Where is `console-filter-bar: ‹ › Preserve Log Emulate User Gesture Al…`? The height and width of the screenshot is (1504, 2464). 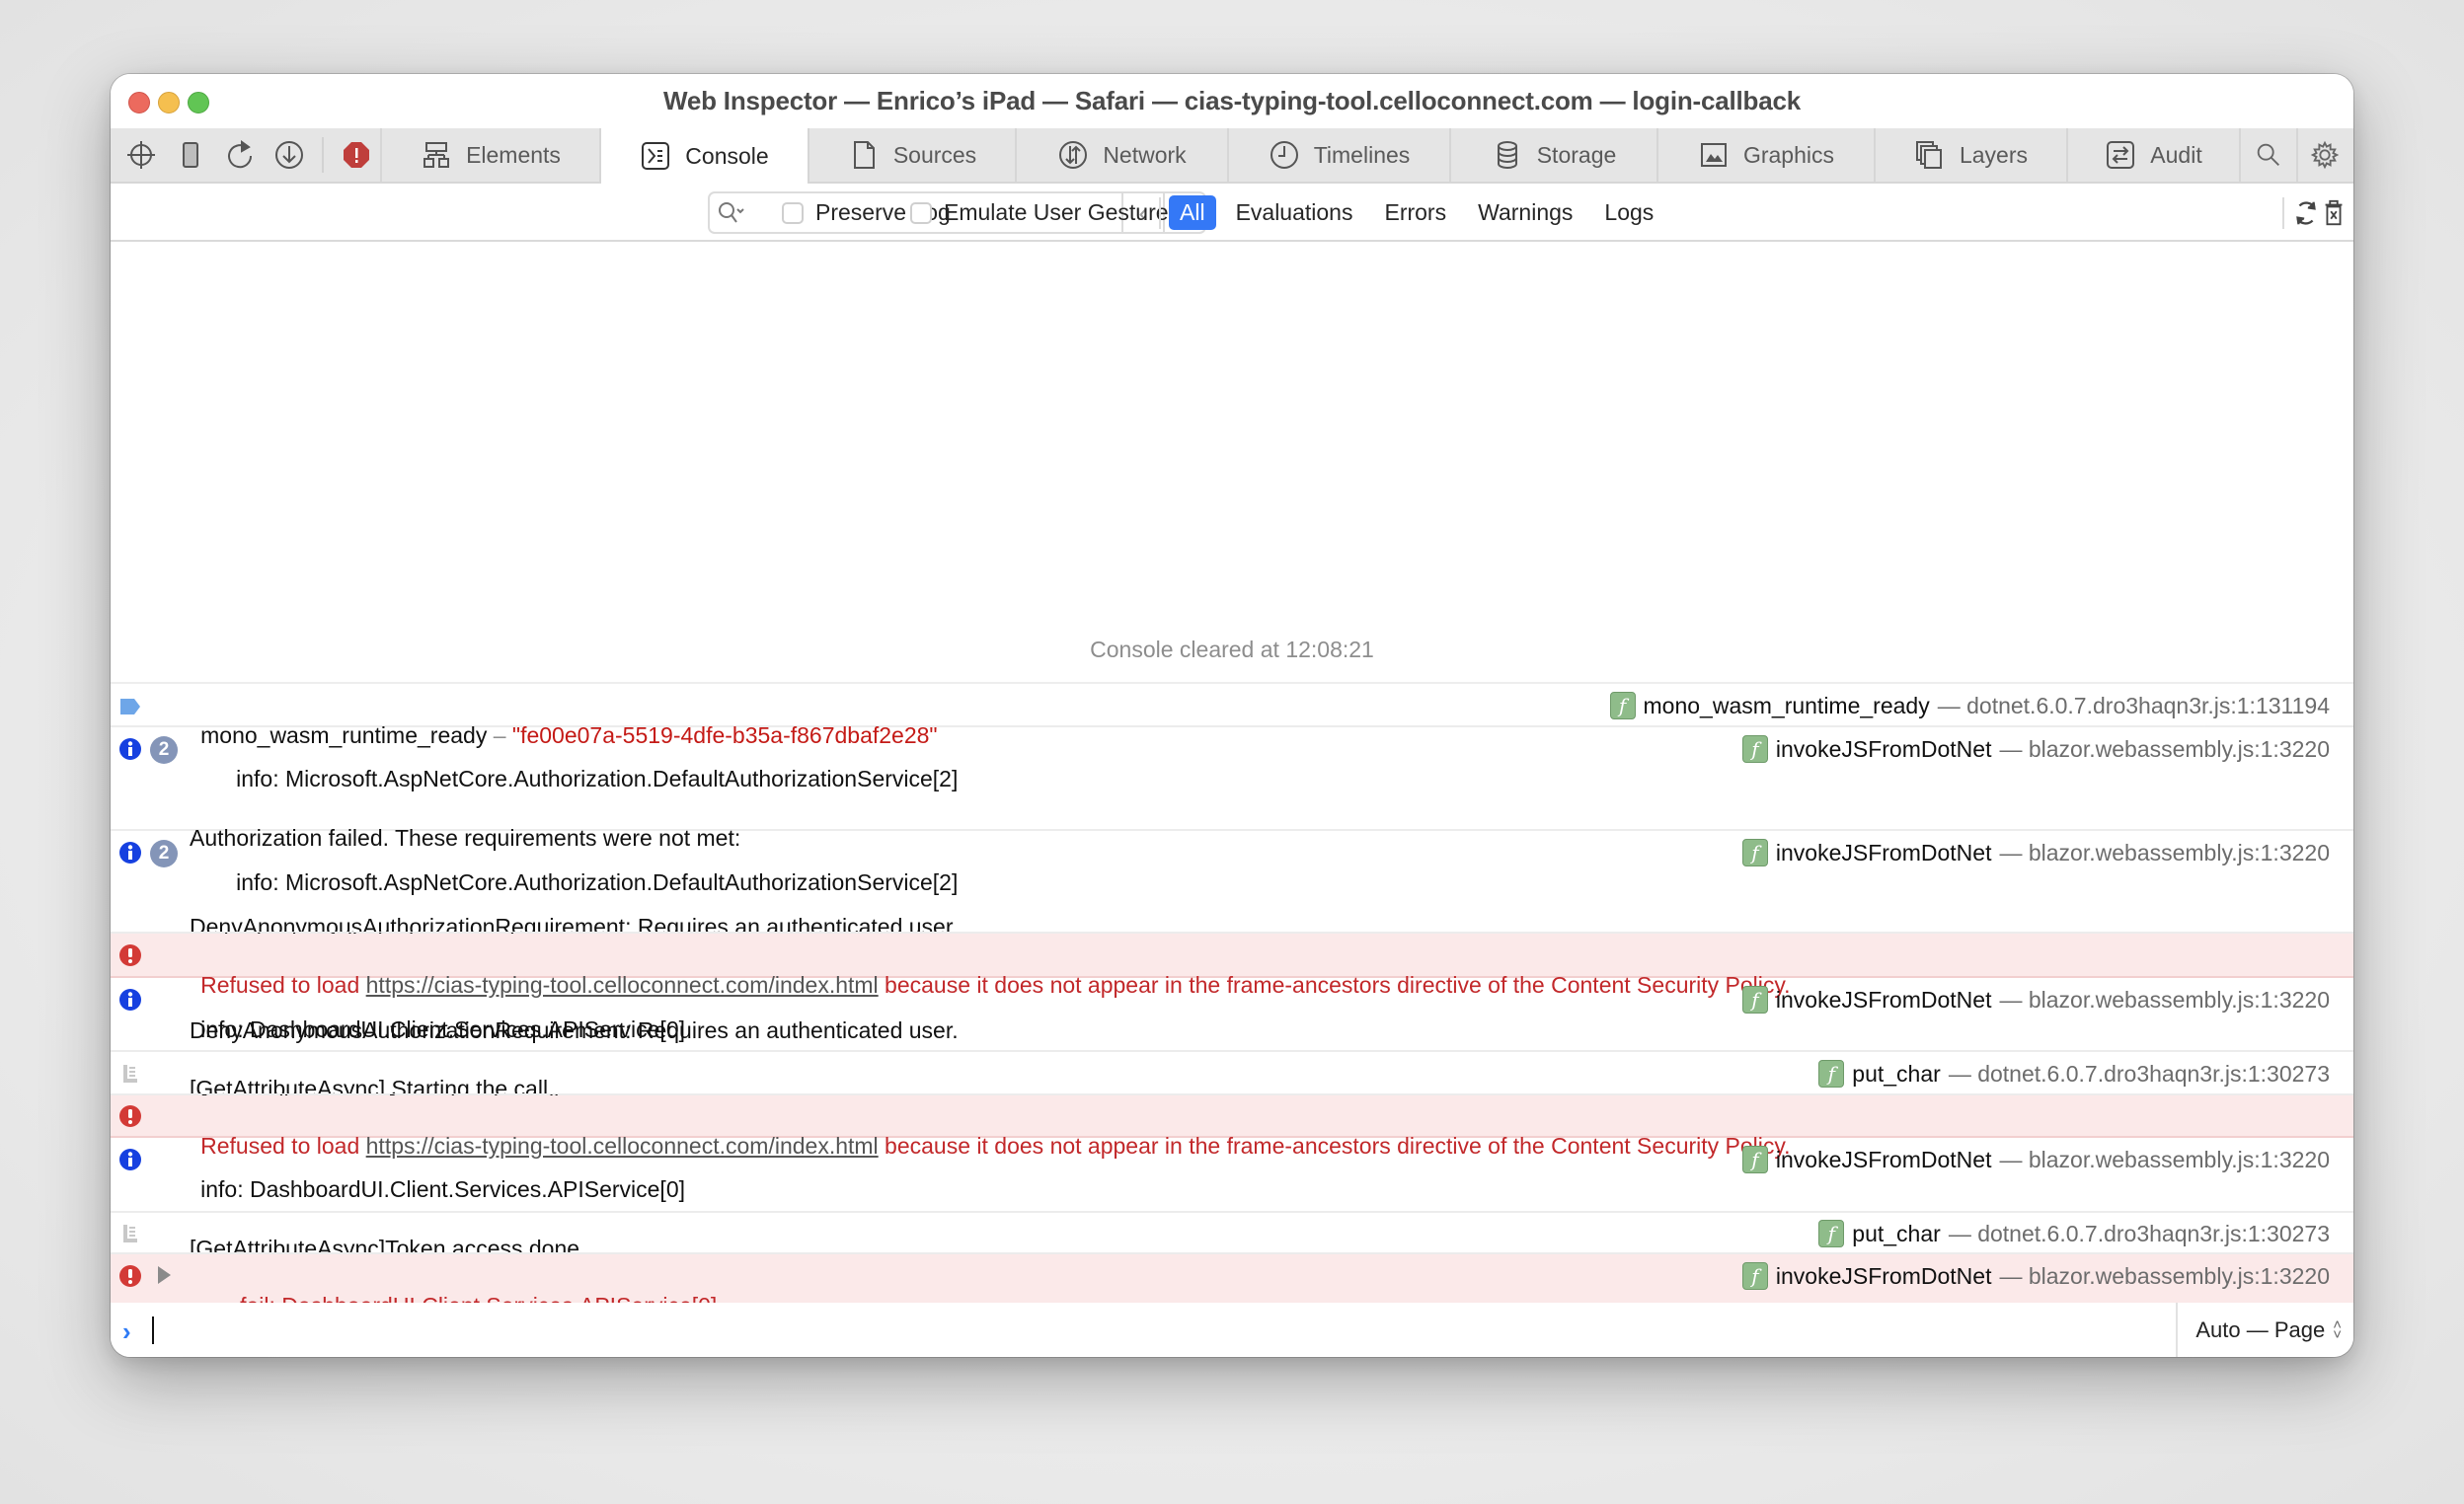 console-filter-bar: ‹ › Preserve Log Emulate User Gesture Al… is located at coordinates (1232, 214).